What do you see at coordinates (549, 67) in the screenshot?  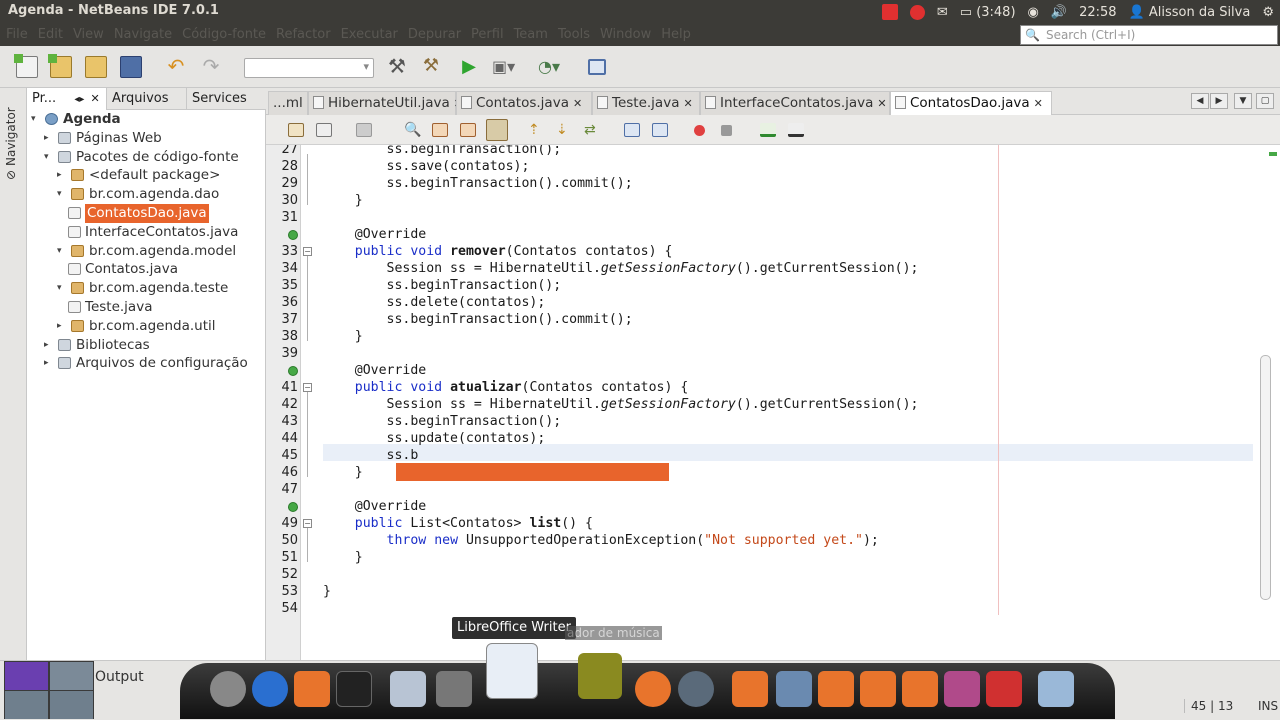 I see `profile-icon: ◔▾` at bounding box center [549, 67].